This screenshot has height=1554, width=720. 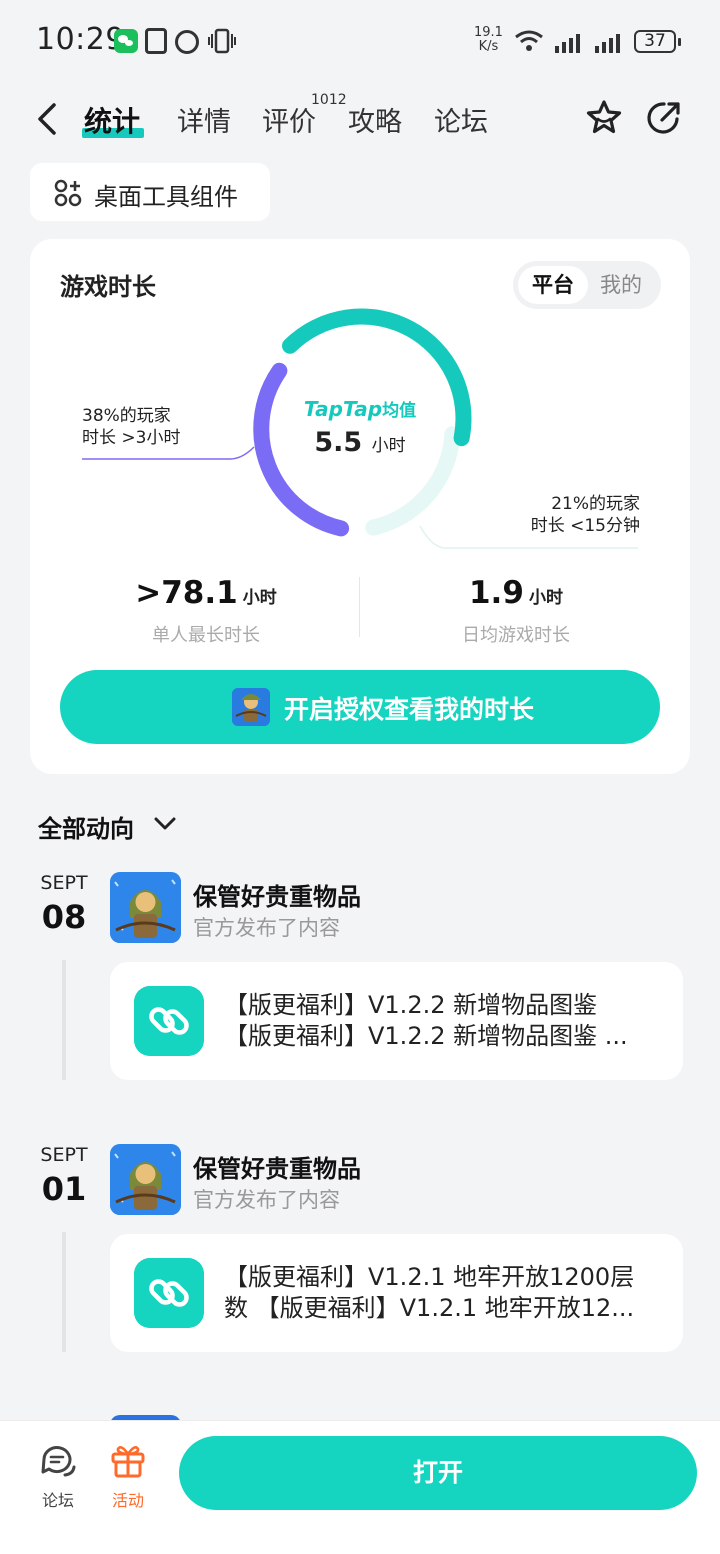 What do you see at coordinates (64, 917) in the screenshot?
I see `post-day: 08` at bounding box center [64, 917].